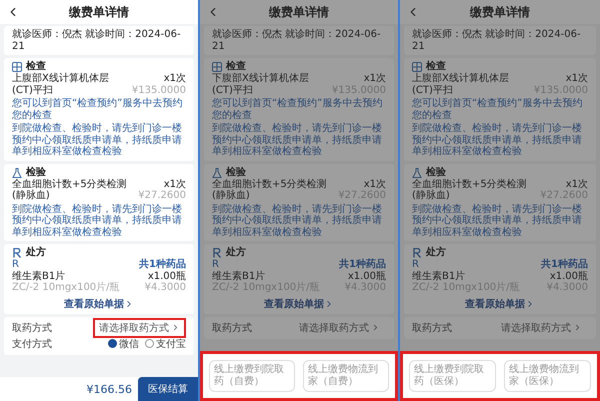 The image size is (600, 401). Describe the element at coordinates (252, 376) in the screenshot. I see `pickup-option: 线上缴费到院取药（自费）` at that location.